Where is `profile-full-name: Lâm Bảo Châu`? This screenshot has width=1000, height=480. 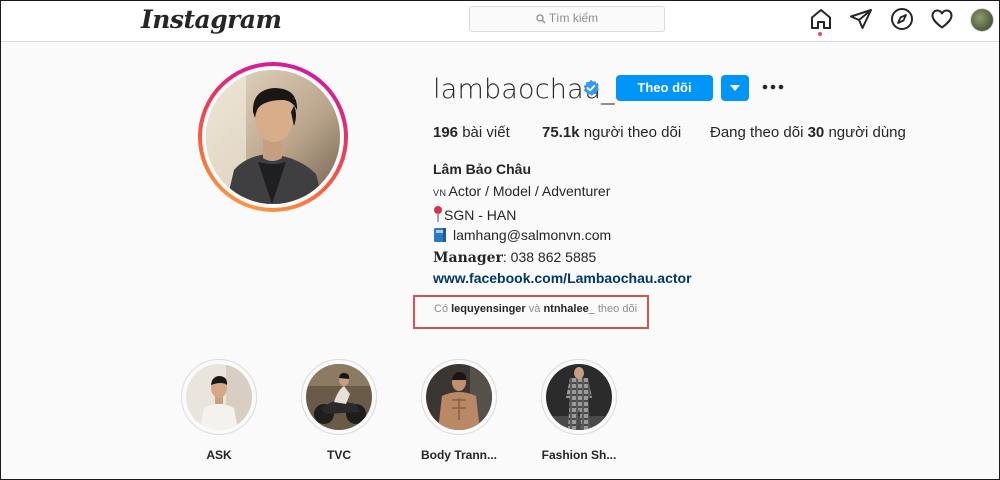
profile-full-name: Lâm Bảo Châu is located at coordinates (482, 169).